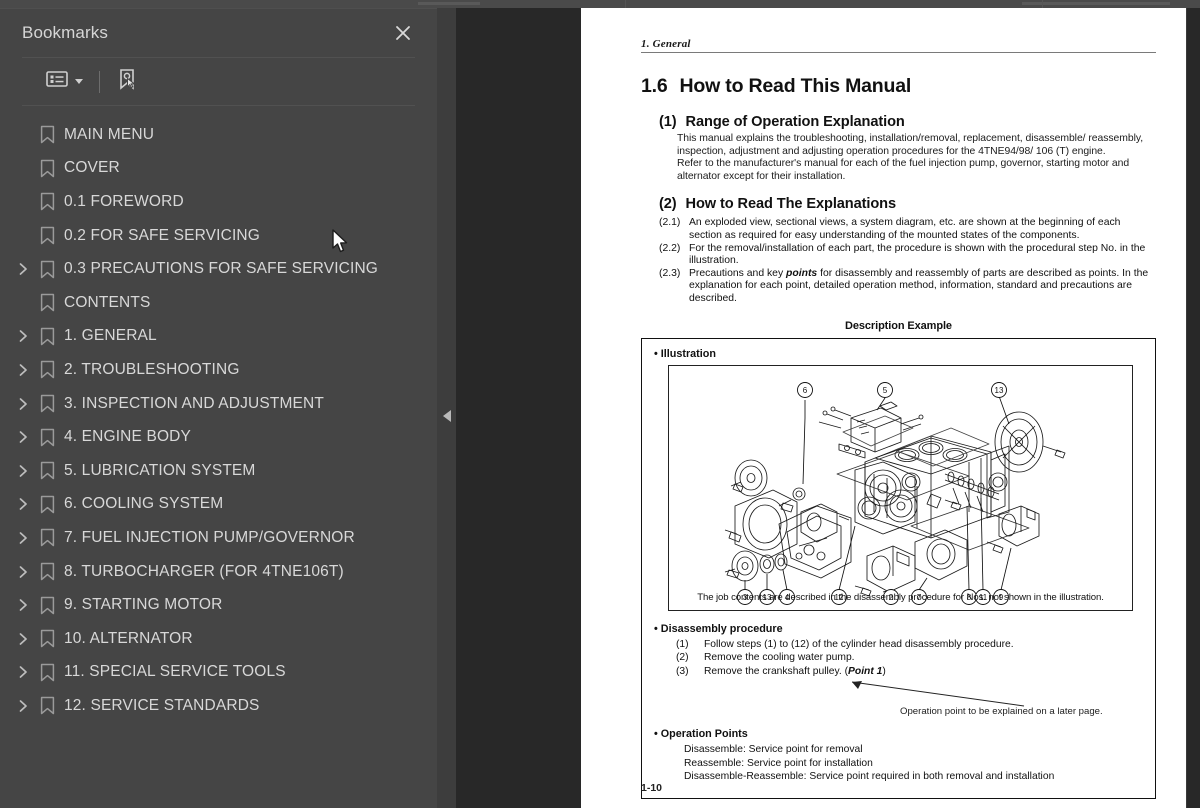  What do you see at coordinates (218, 33) in the screenshot?
I see `bookmarks-panel-header: Bookmarks` at bounding box center [218, 33].